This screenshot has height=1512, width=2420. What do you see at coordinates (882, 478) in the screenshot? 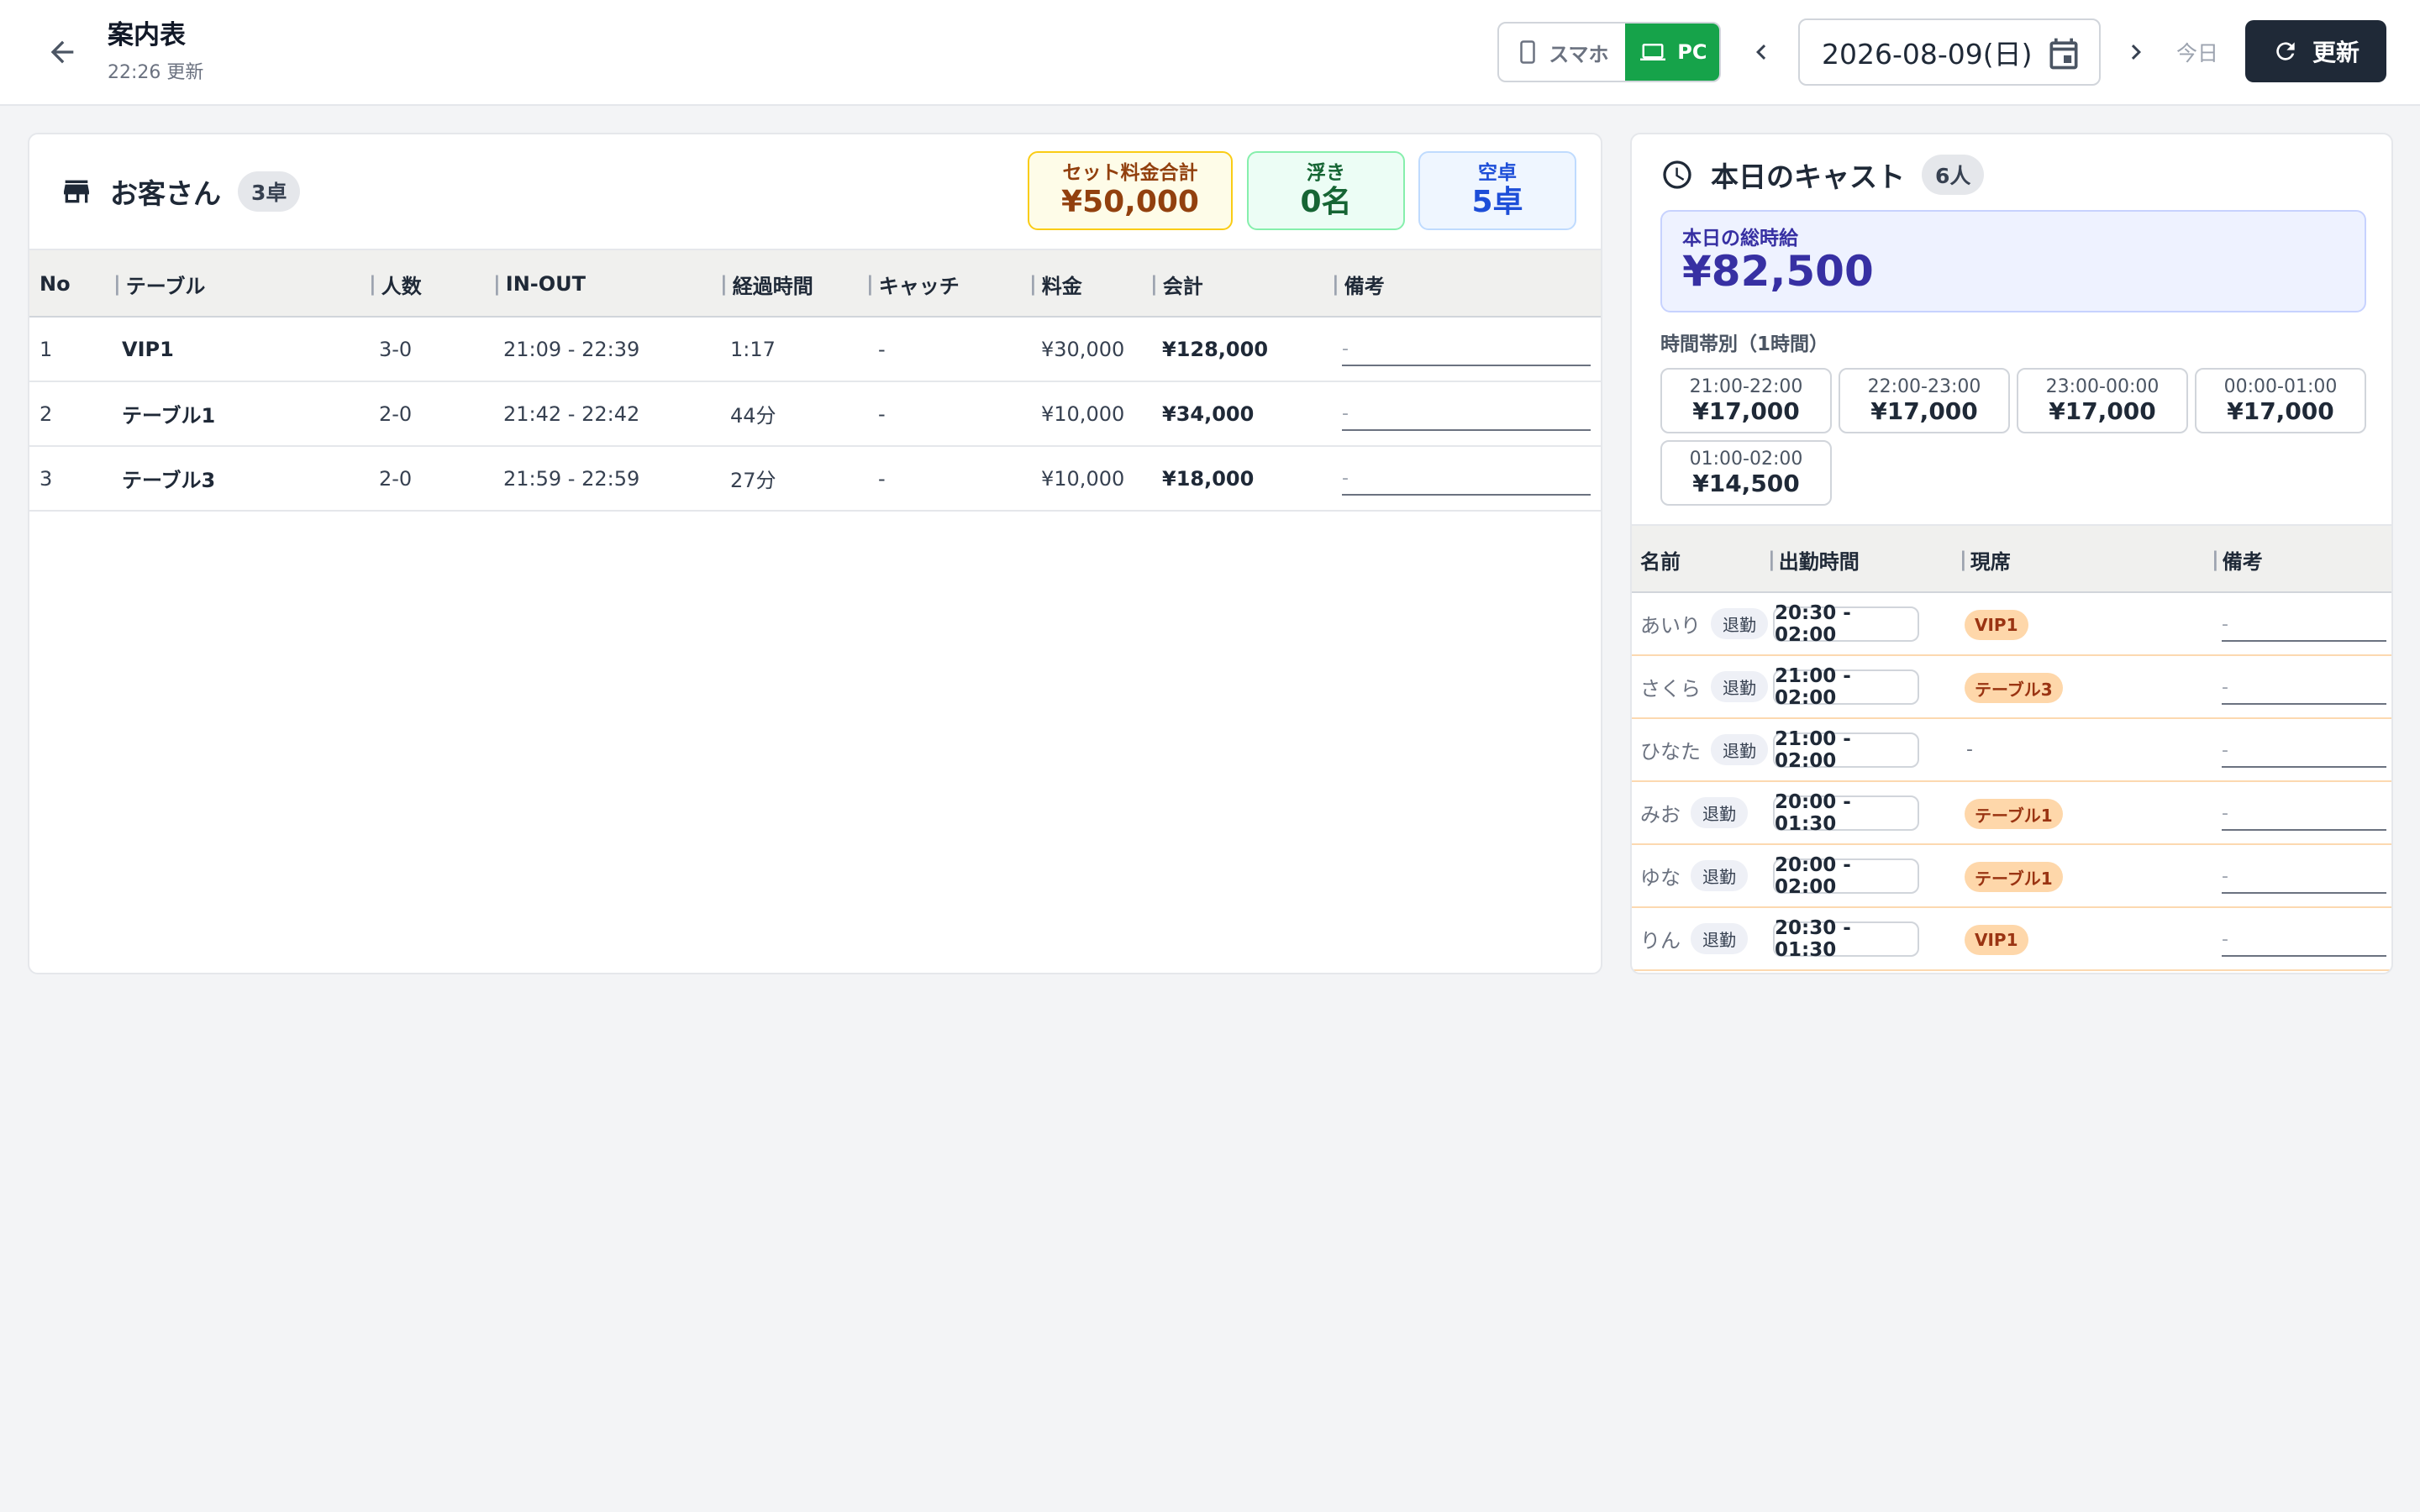
I see `row-catch: -` at bounding box center [882, 478].